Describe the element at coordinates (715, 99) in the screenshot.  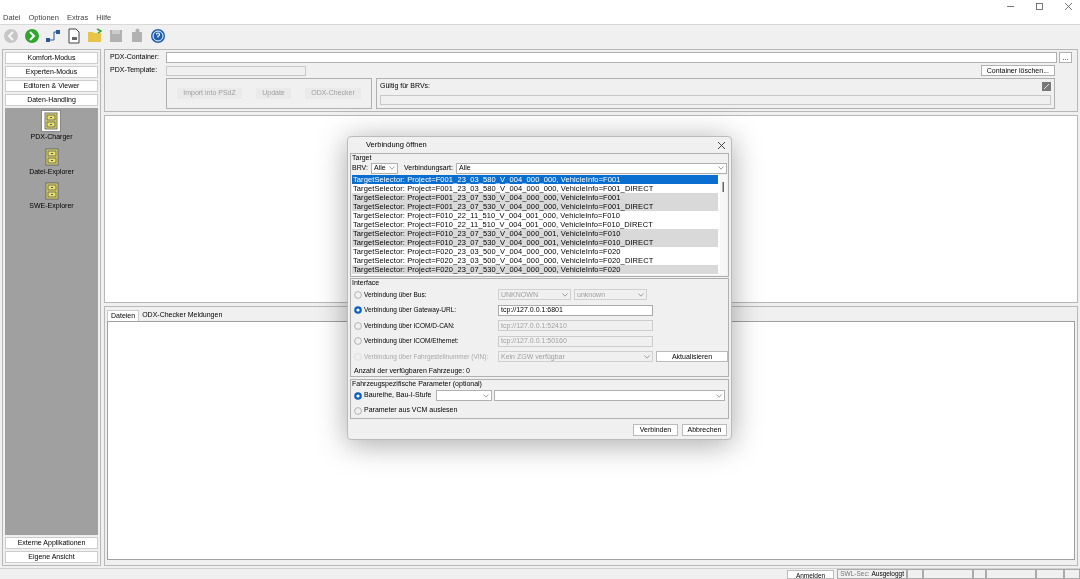
I see `brv-field` at that location.